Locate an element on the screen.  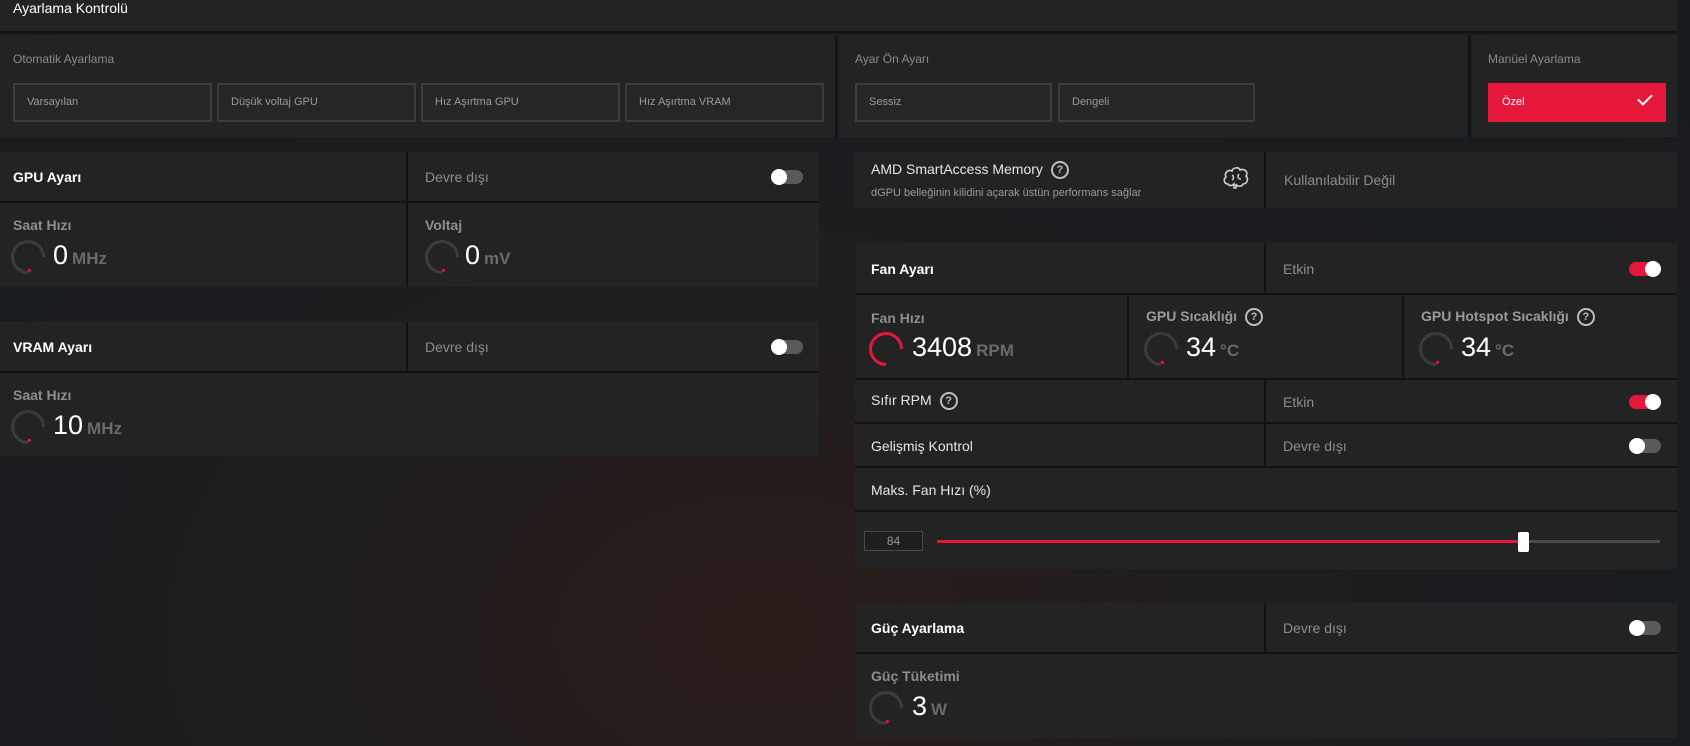
tuning-control-header: Ayarlama Kontrolü is located at coordinates (838, 16).